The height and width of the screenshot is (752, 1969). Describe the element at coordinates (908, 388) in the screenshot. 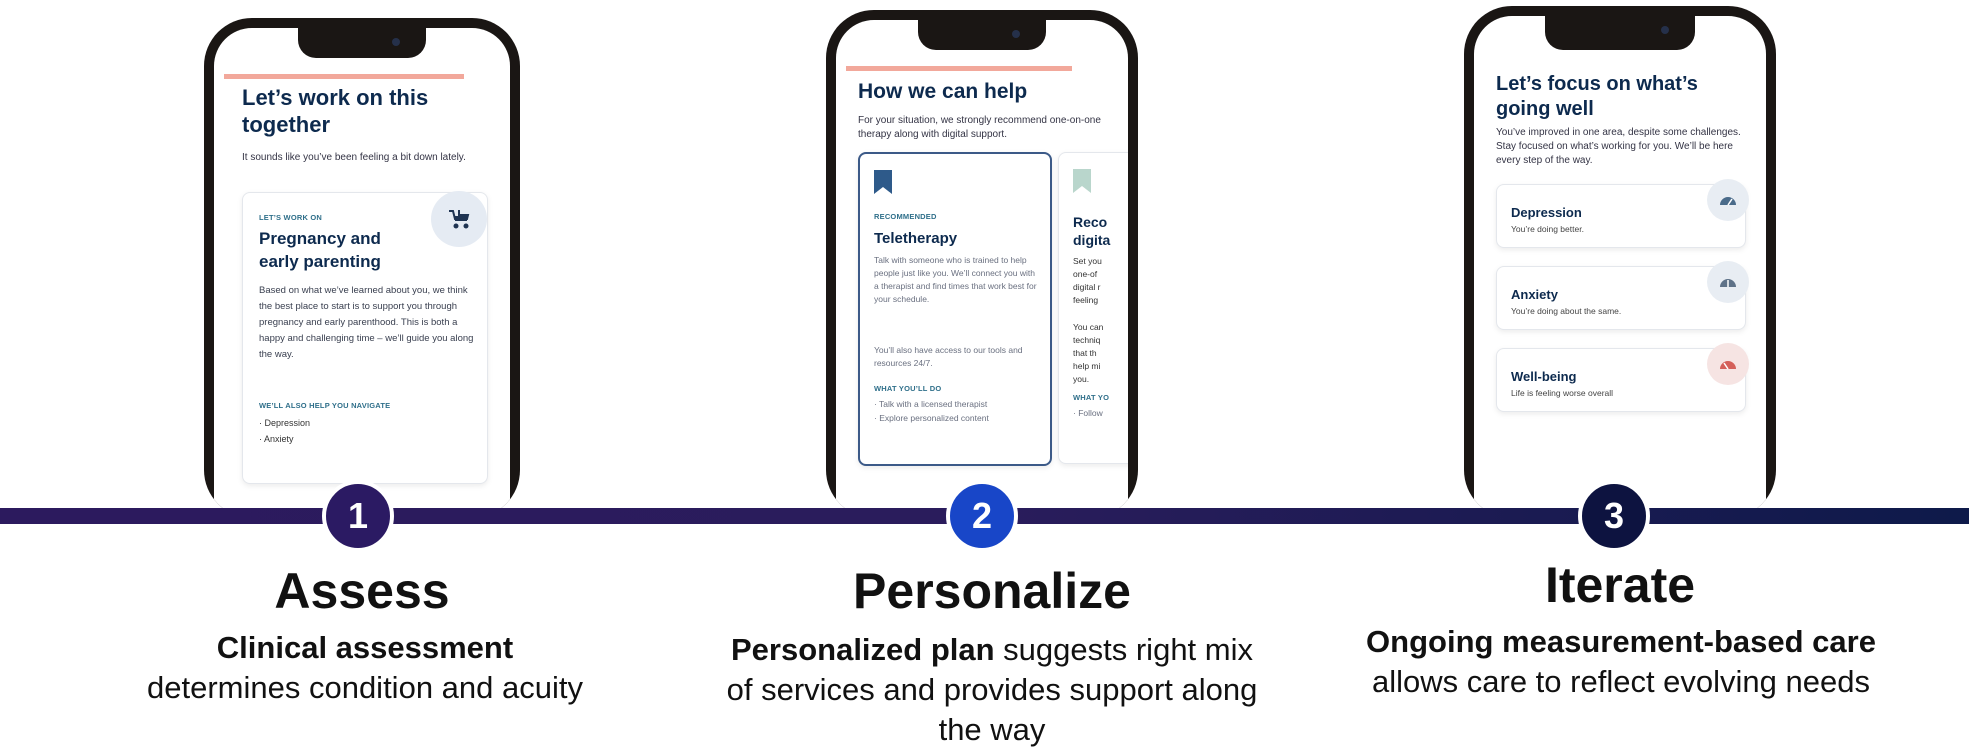

I see `what-label: WHAT YOU’LL DO` at that location.